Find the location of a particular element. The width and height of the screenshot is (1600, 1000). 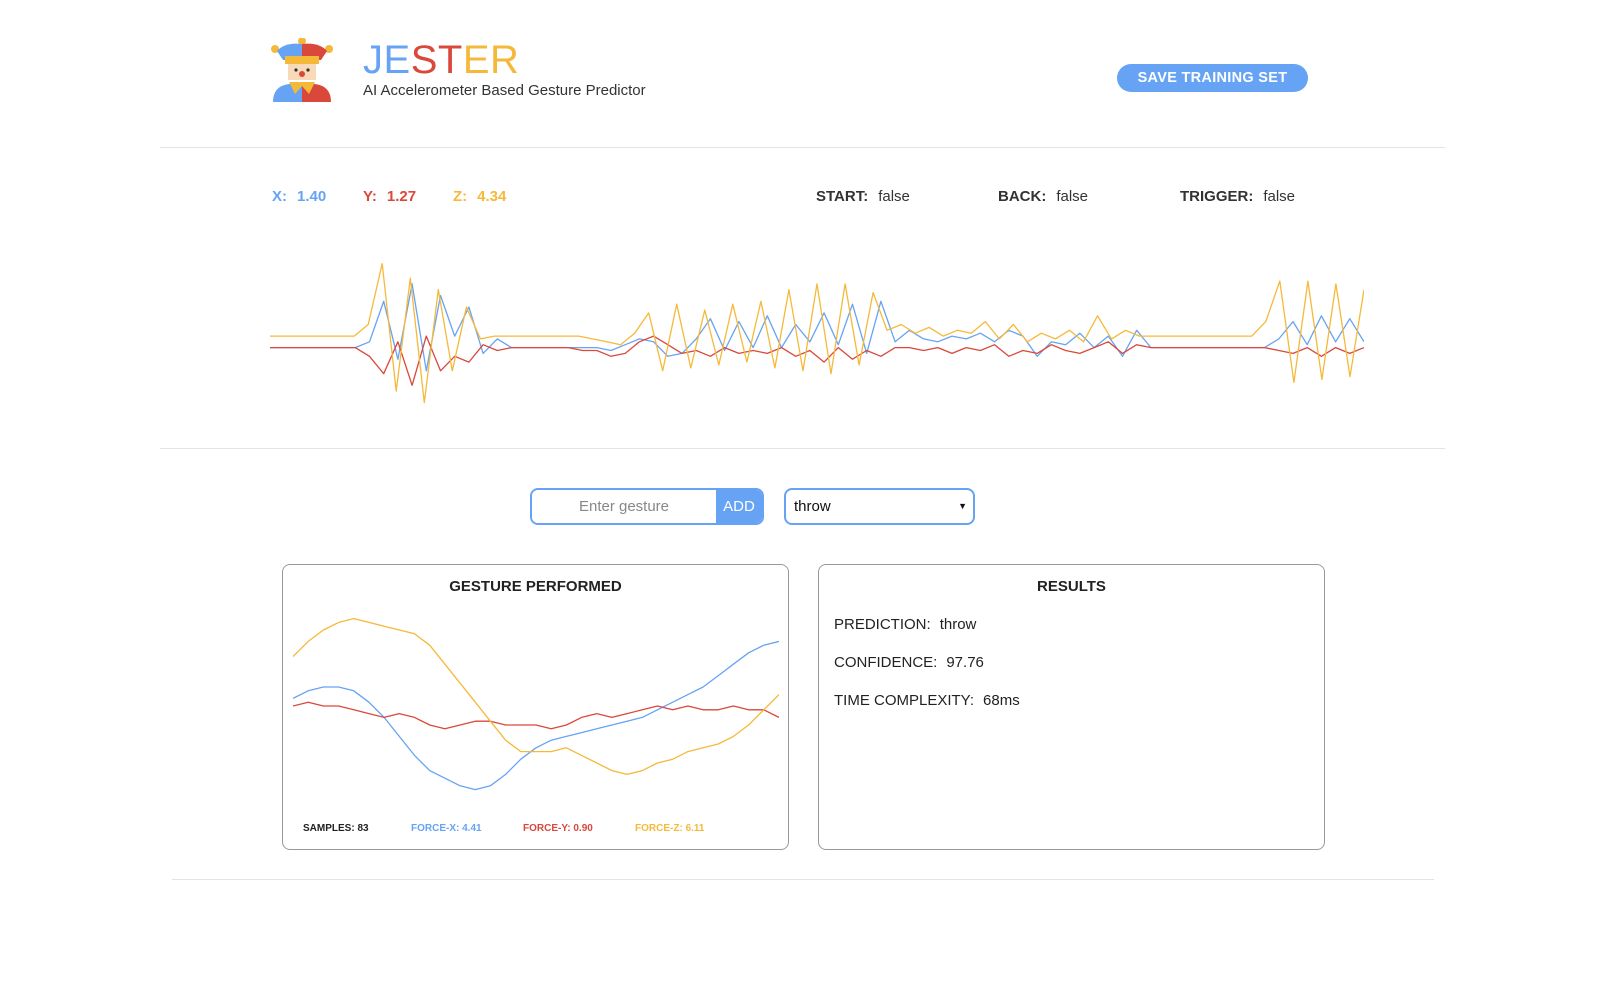

gesture-y-line is located at coordinates (536, 715).